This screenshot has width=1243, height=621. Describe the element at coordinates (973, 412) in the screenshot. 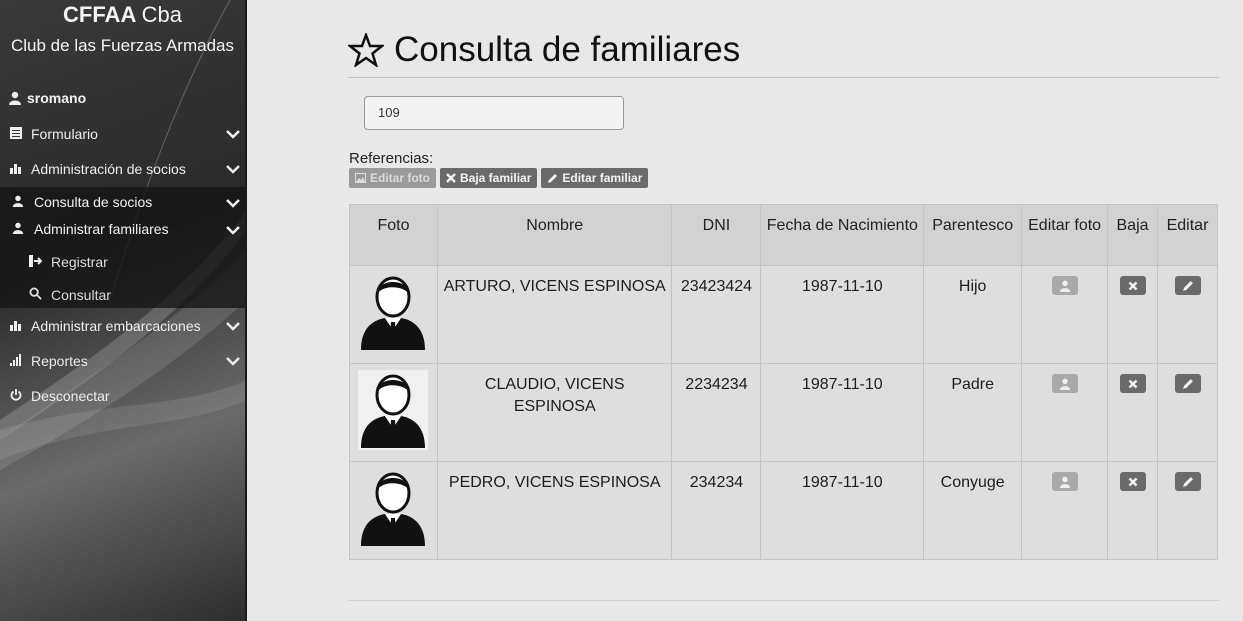

I see `cell-parentesco: Padre` at that location.